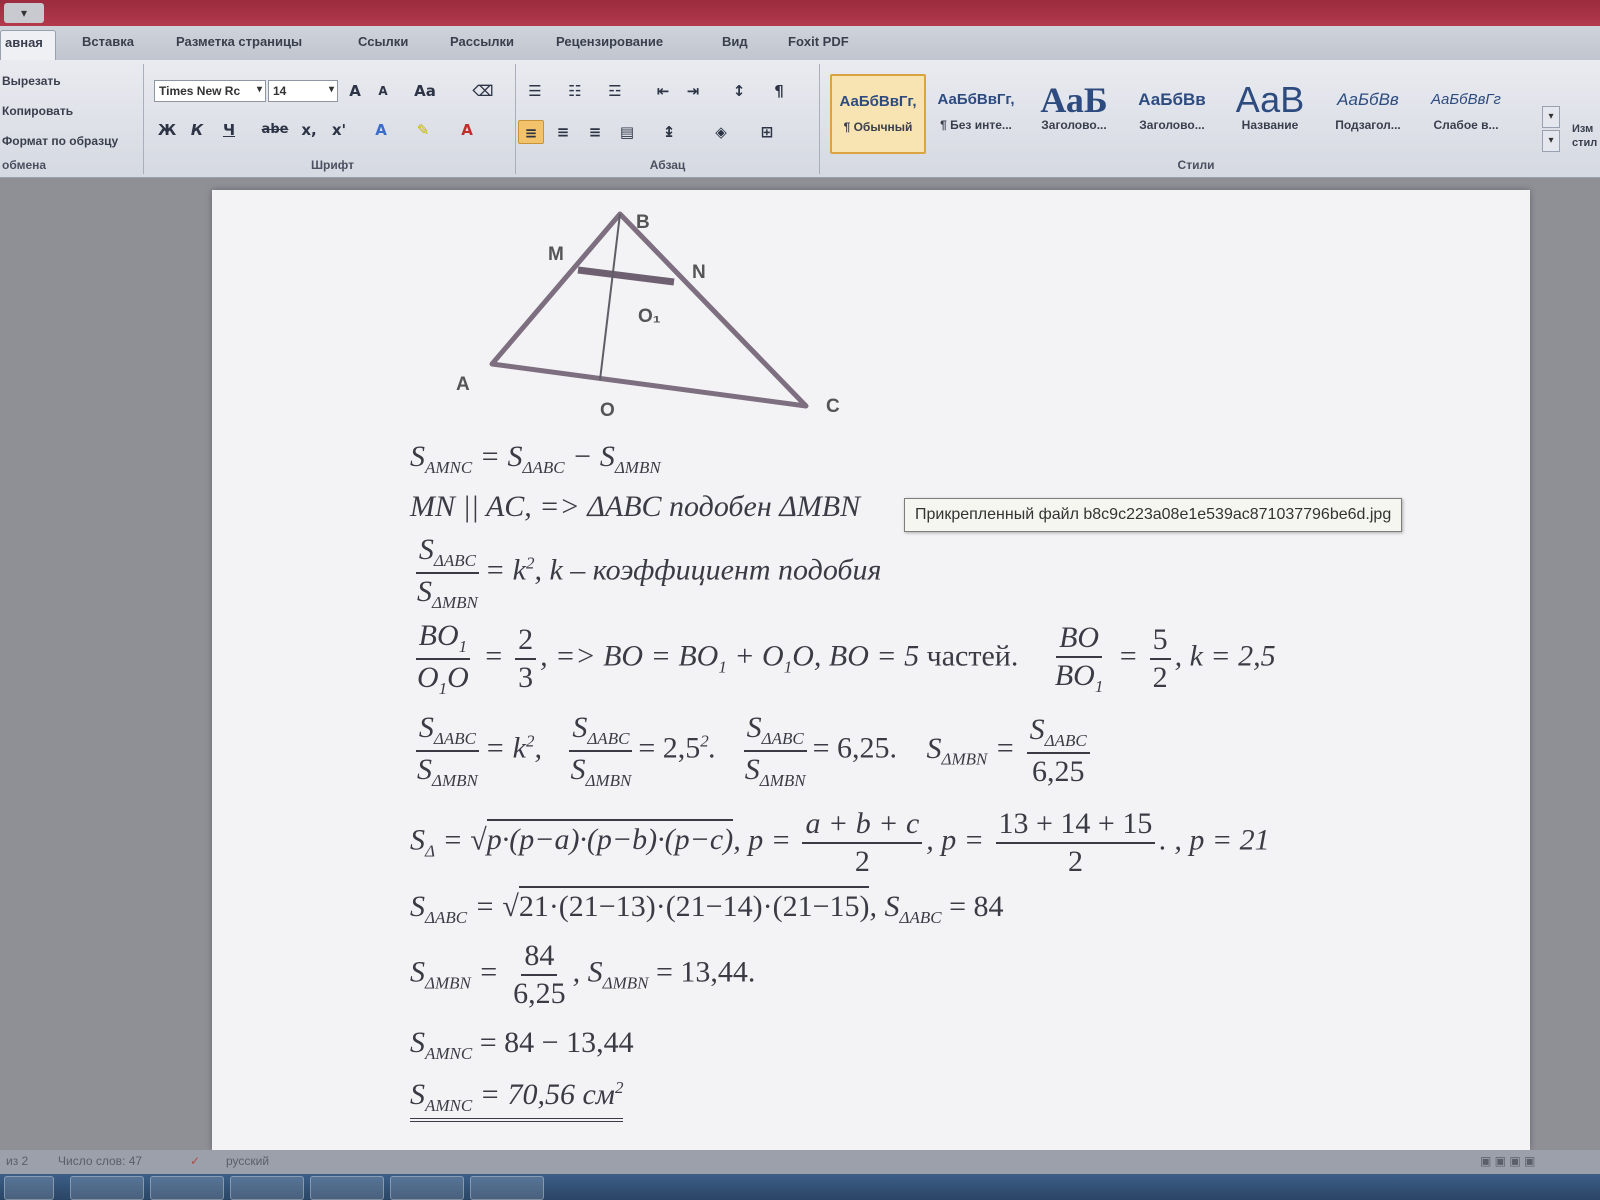 This screenshot has height=1200, width=1600. Describe the element at coordinates (31, 81) in the screenshot. I see `cut-button: Вырезать` at that location.